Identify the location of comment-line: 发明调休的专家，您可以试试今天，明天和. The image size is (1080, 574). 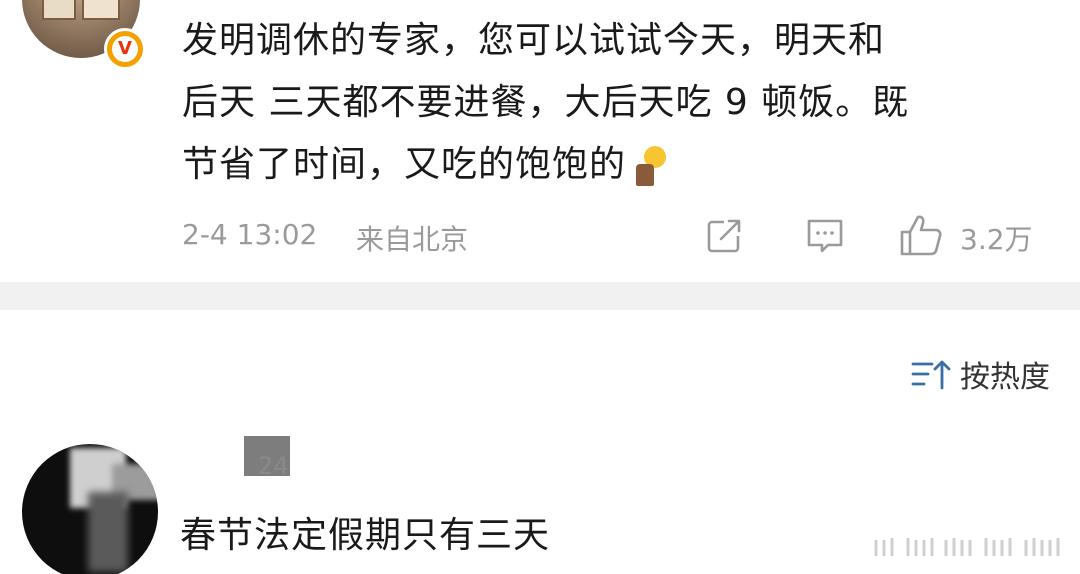
(534, 40).